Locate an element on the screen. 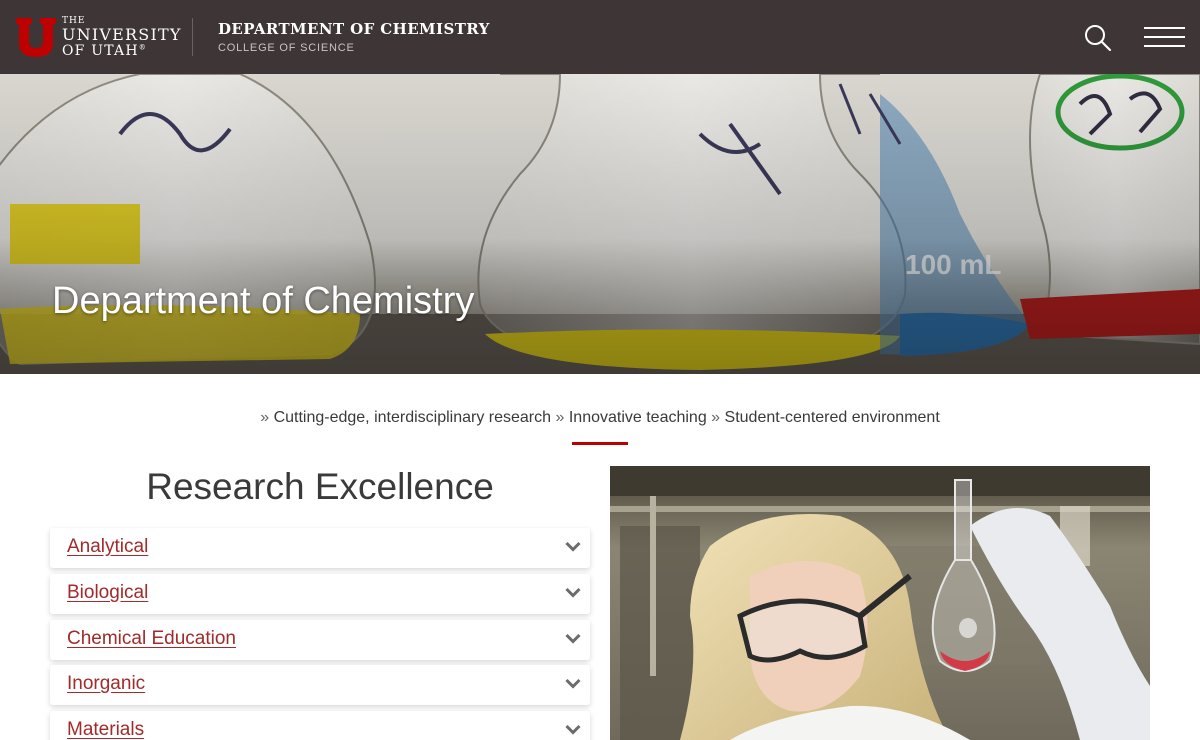 This screenshot has height=740, width=1200. accordion-item-chemical-education: Chemical Education is located at coordinates (320, 640).